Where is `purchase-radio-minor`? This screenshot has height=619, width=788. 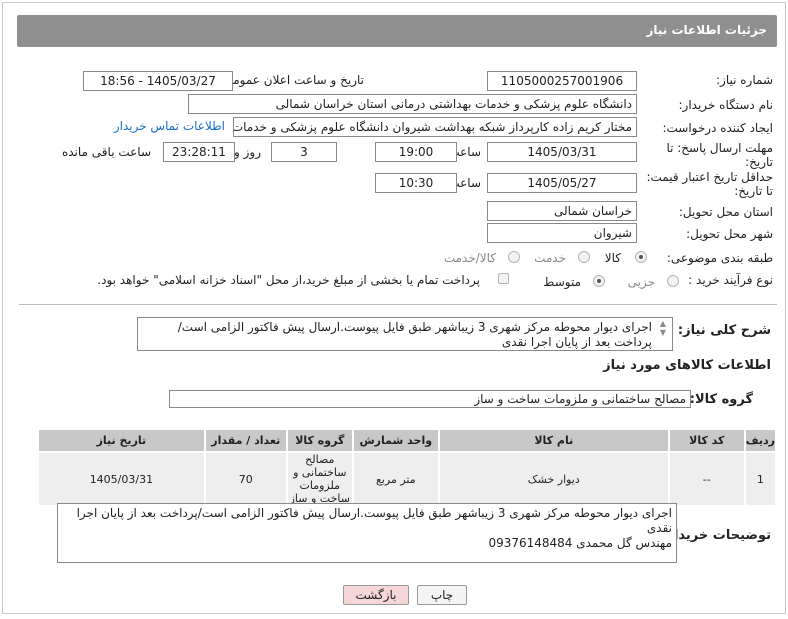 purchase-radio-minor is located at coordinates (673, 281).